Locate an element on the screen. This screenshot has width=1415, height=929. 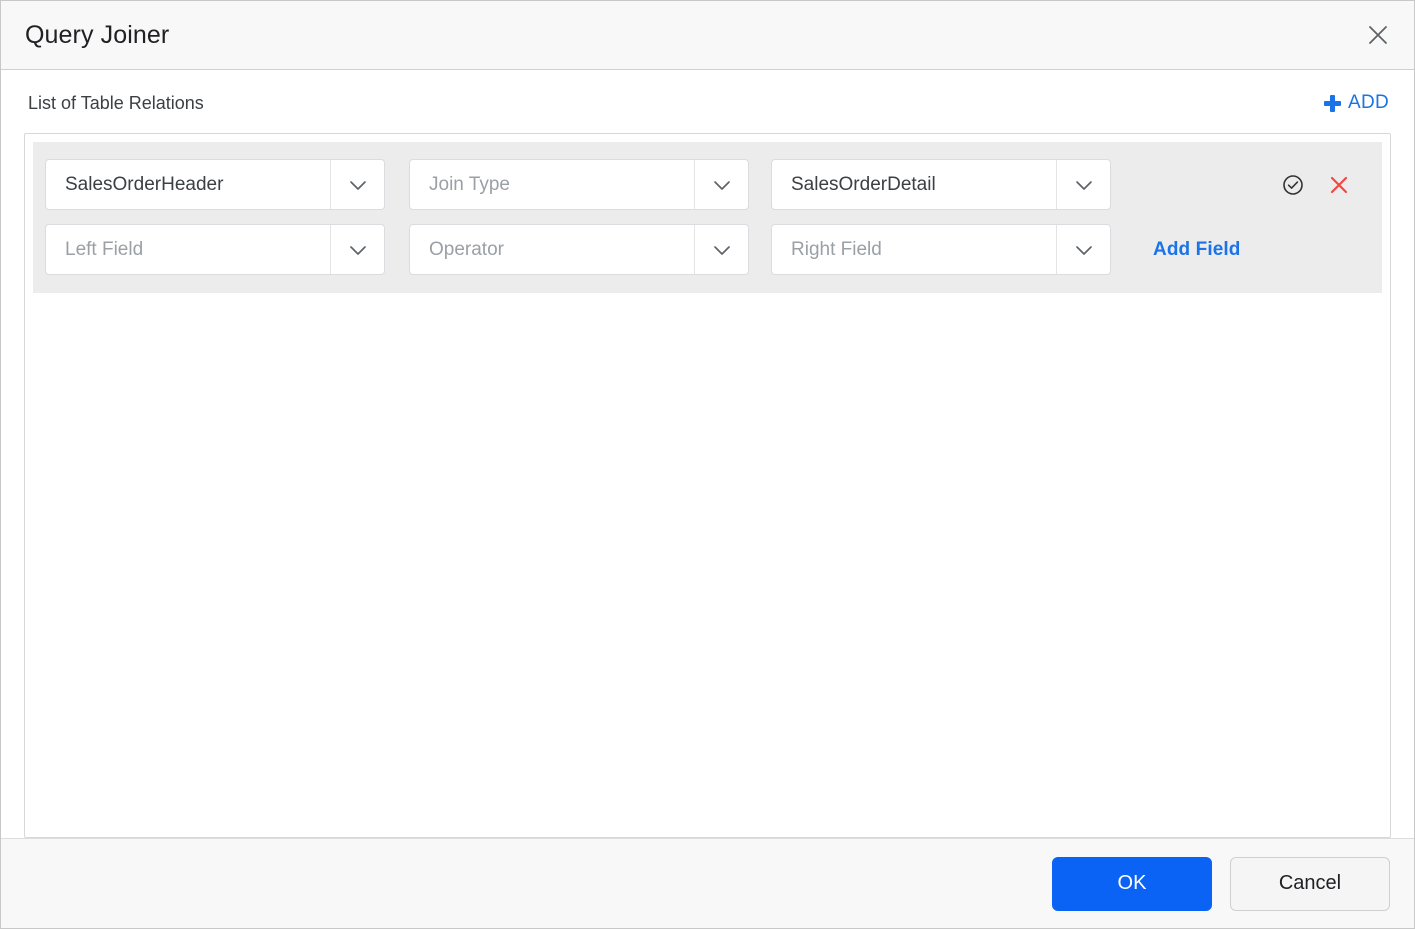
cancel-button: Cancel is located at coordinates (1310, 883).